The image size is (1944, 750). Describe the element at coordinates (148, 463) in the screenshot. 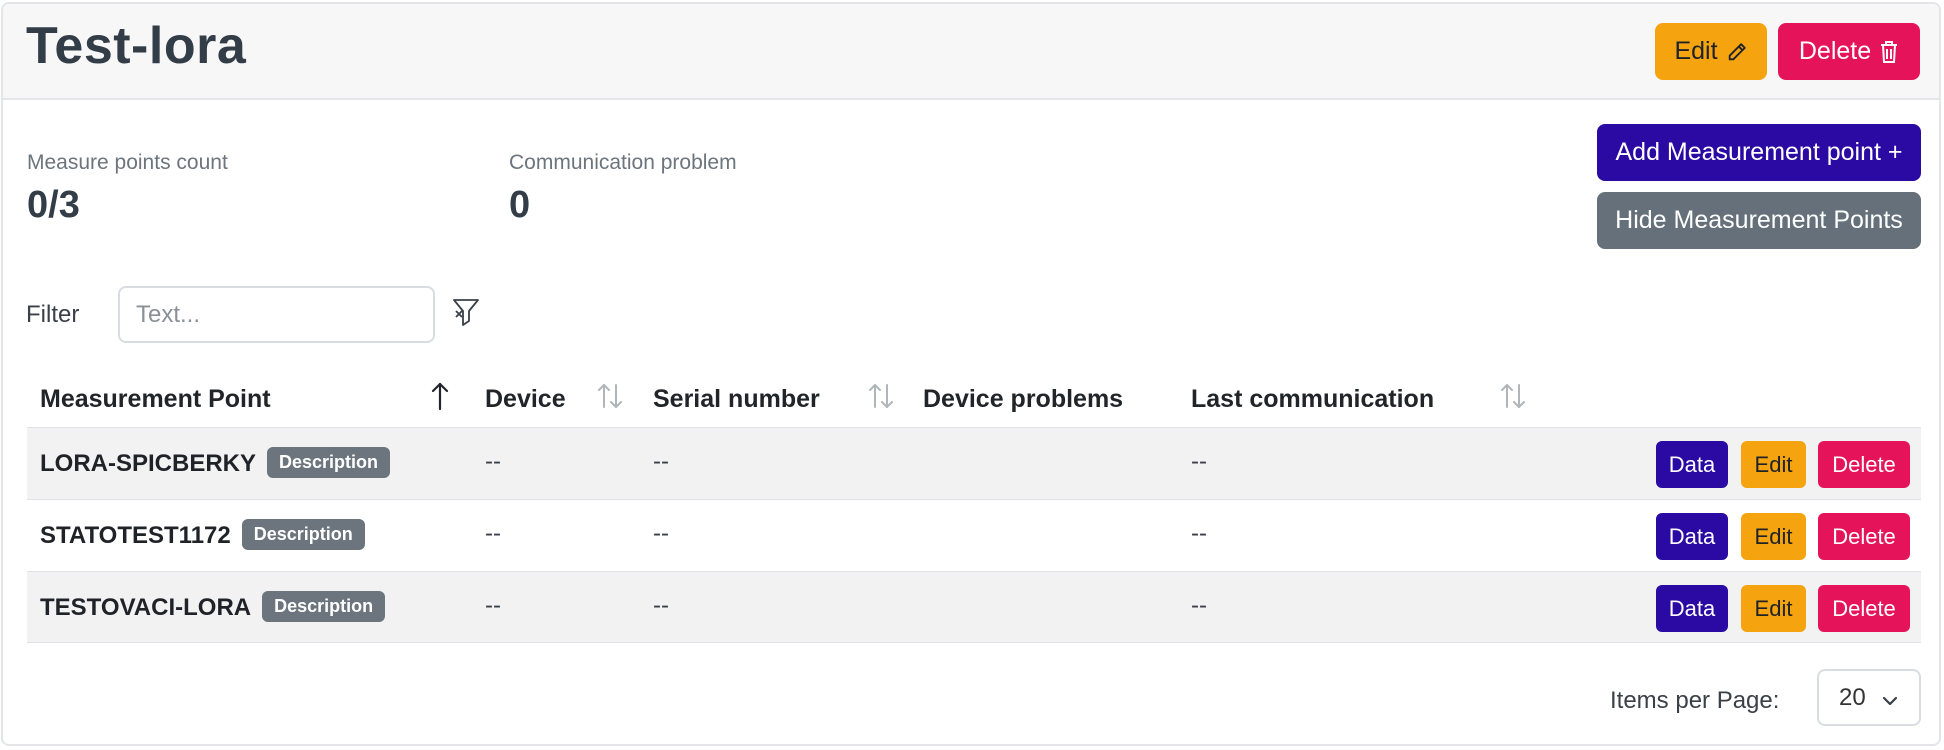

I see `measurement-point-name-text: LORA-SPICBERKY` at that location.